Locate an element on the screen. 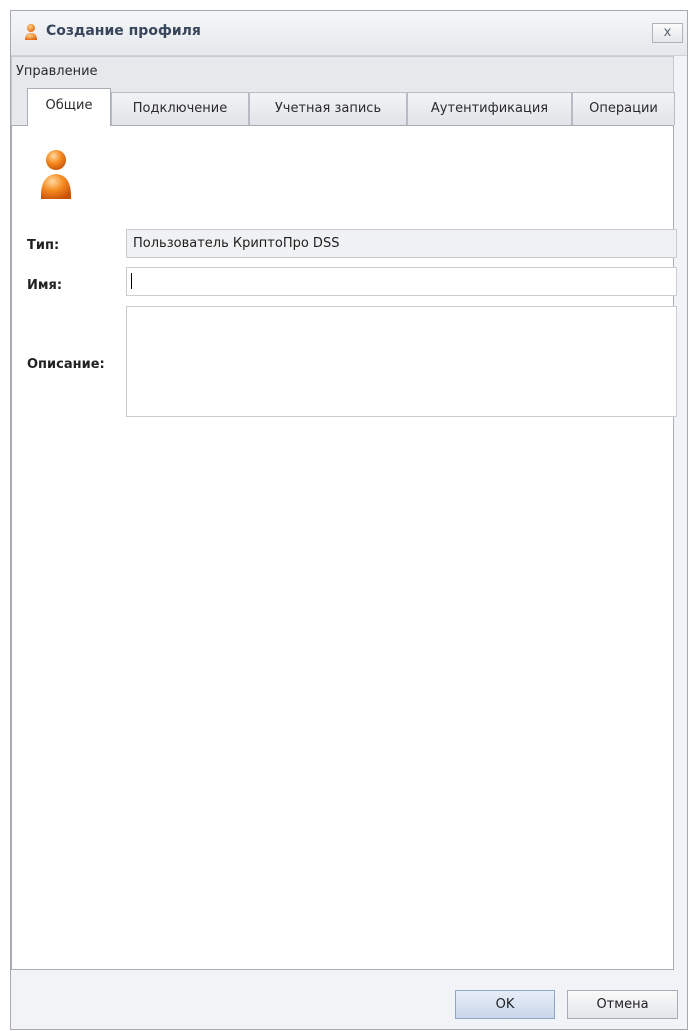 The width and height of the screenshot is (689, 1031). window-title: Создание профиля is located at coordinates (123, 31).